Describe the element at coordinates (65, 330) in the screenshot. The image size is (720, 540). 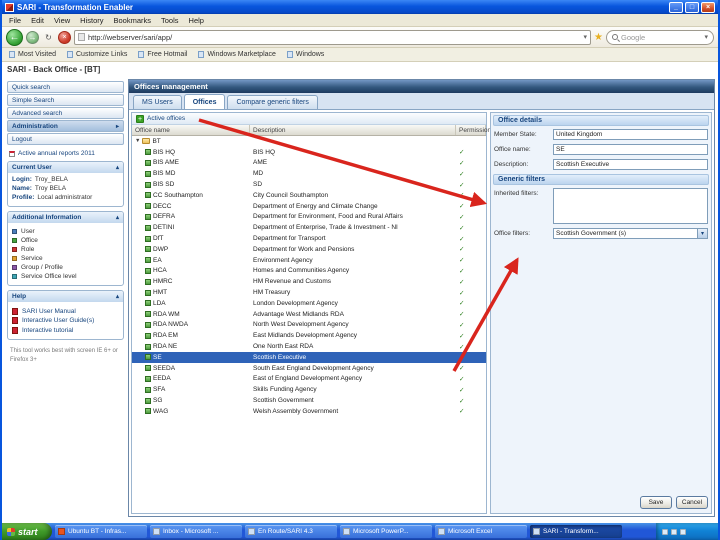
I see `help-link-interactive-tutorial: Interactive tutorial` at that location.